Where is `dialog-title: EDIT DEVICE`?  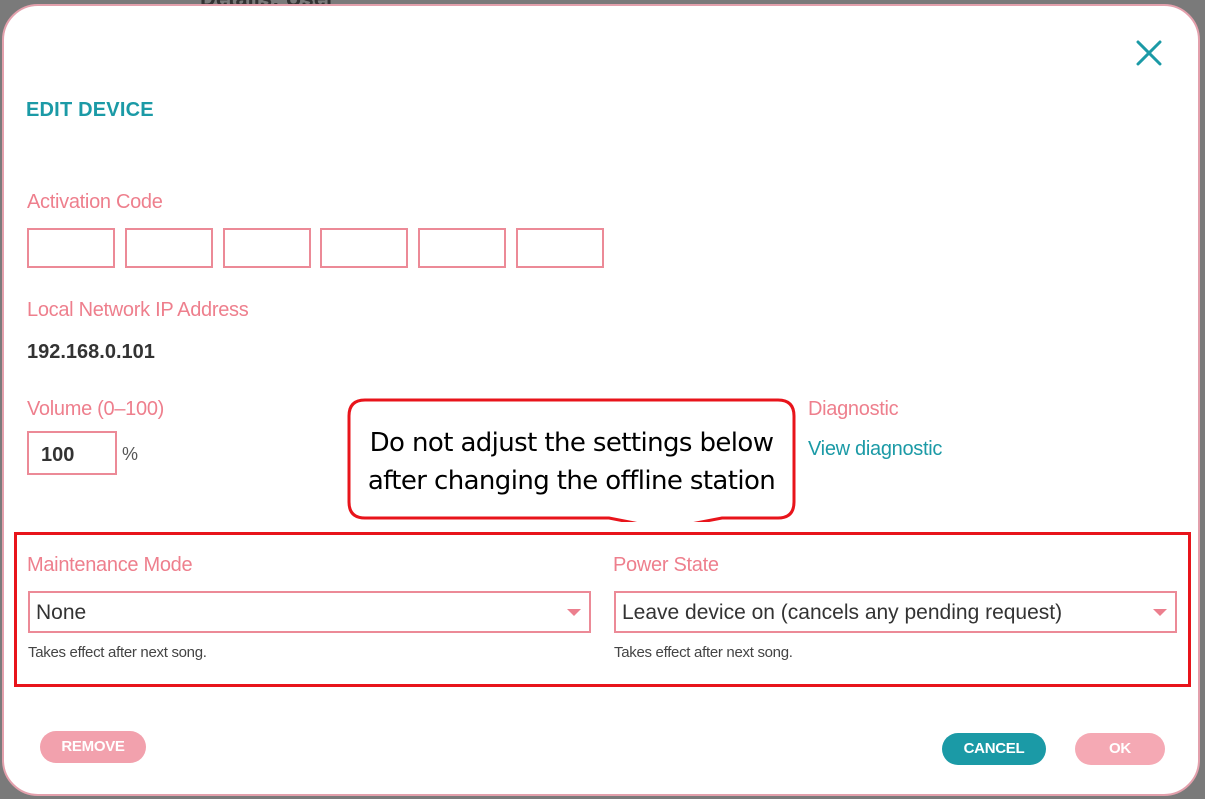 dialog-title: EDIT DEVICE is located at coordinates (90, 110).